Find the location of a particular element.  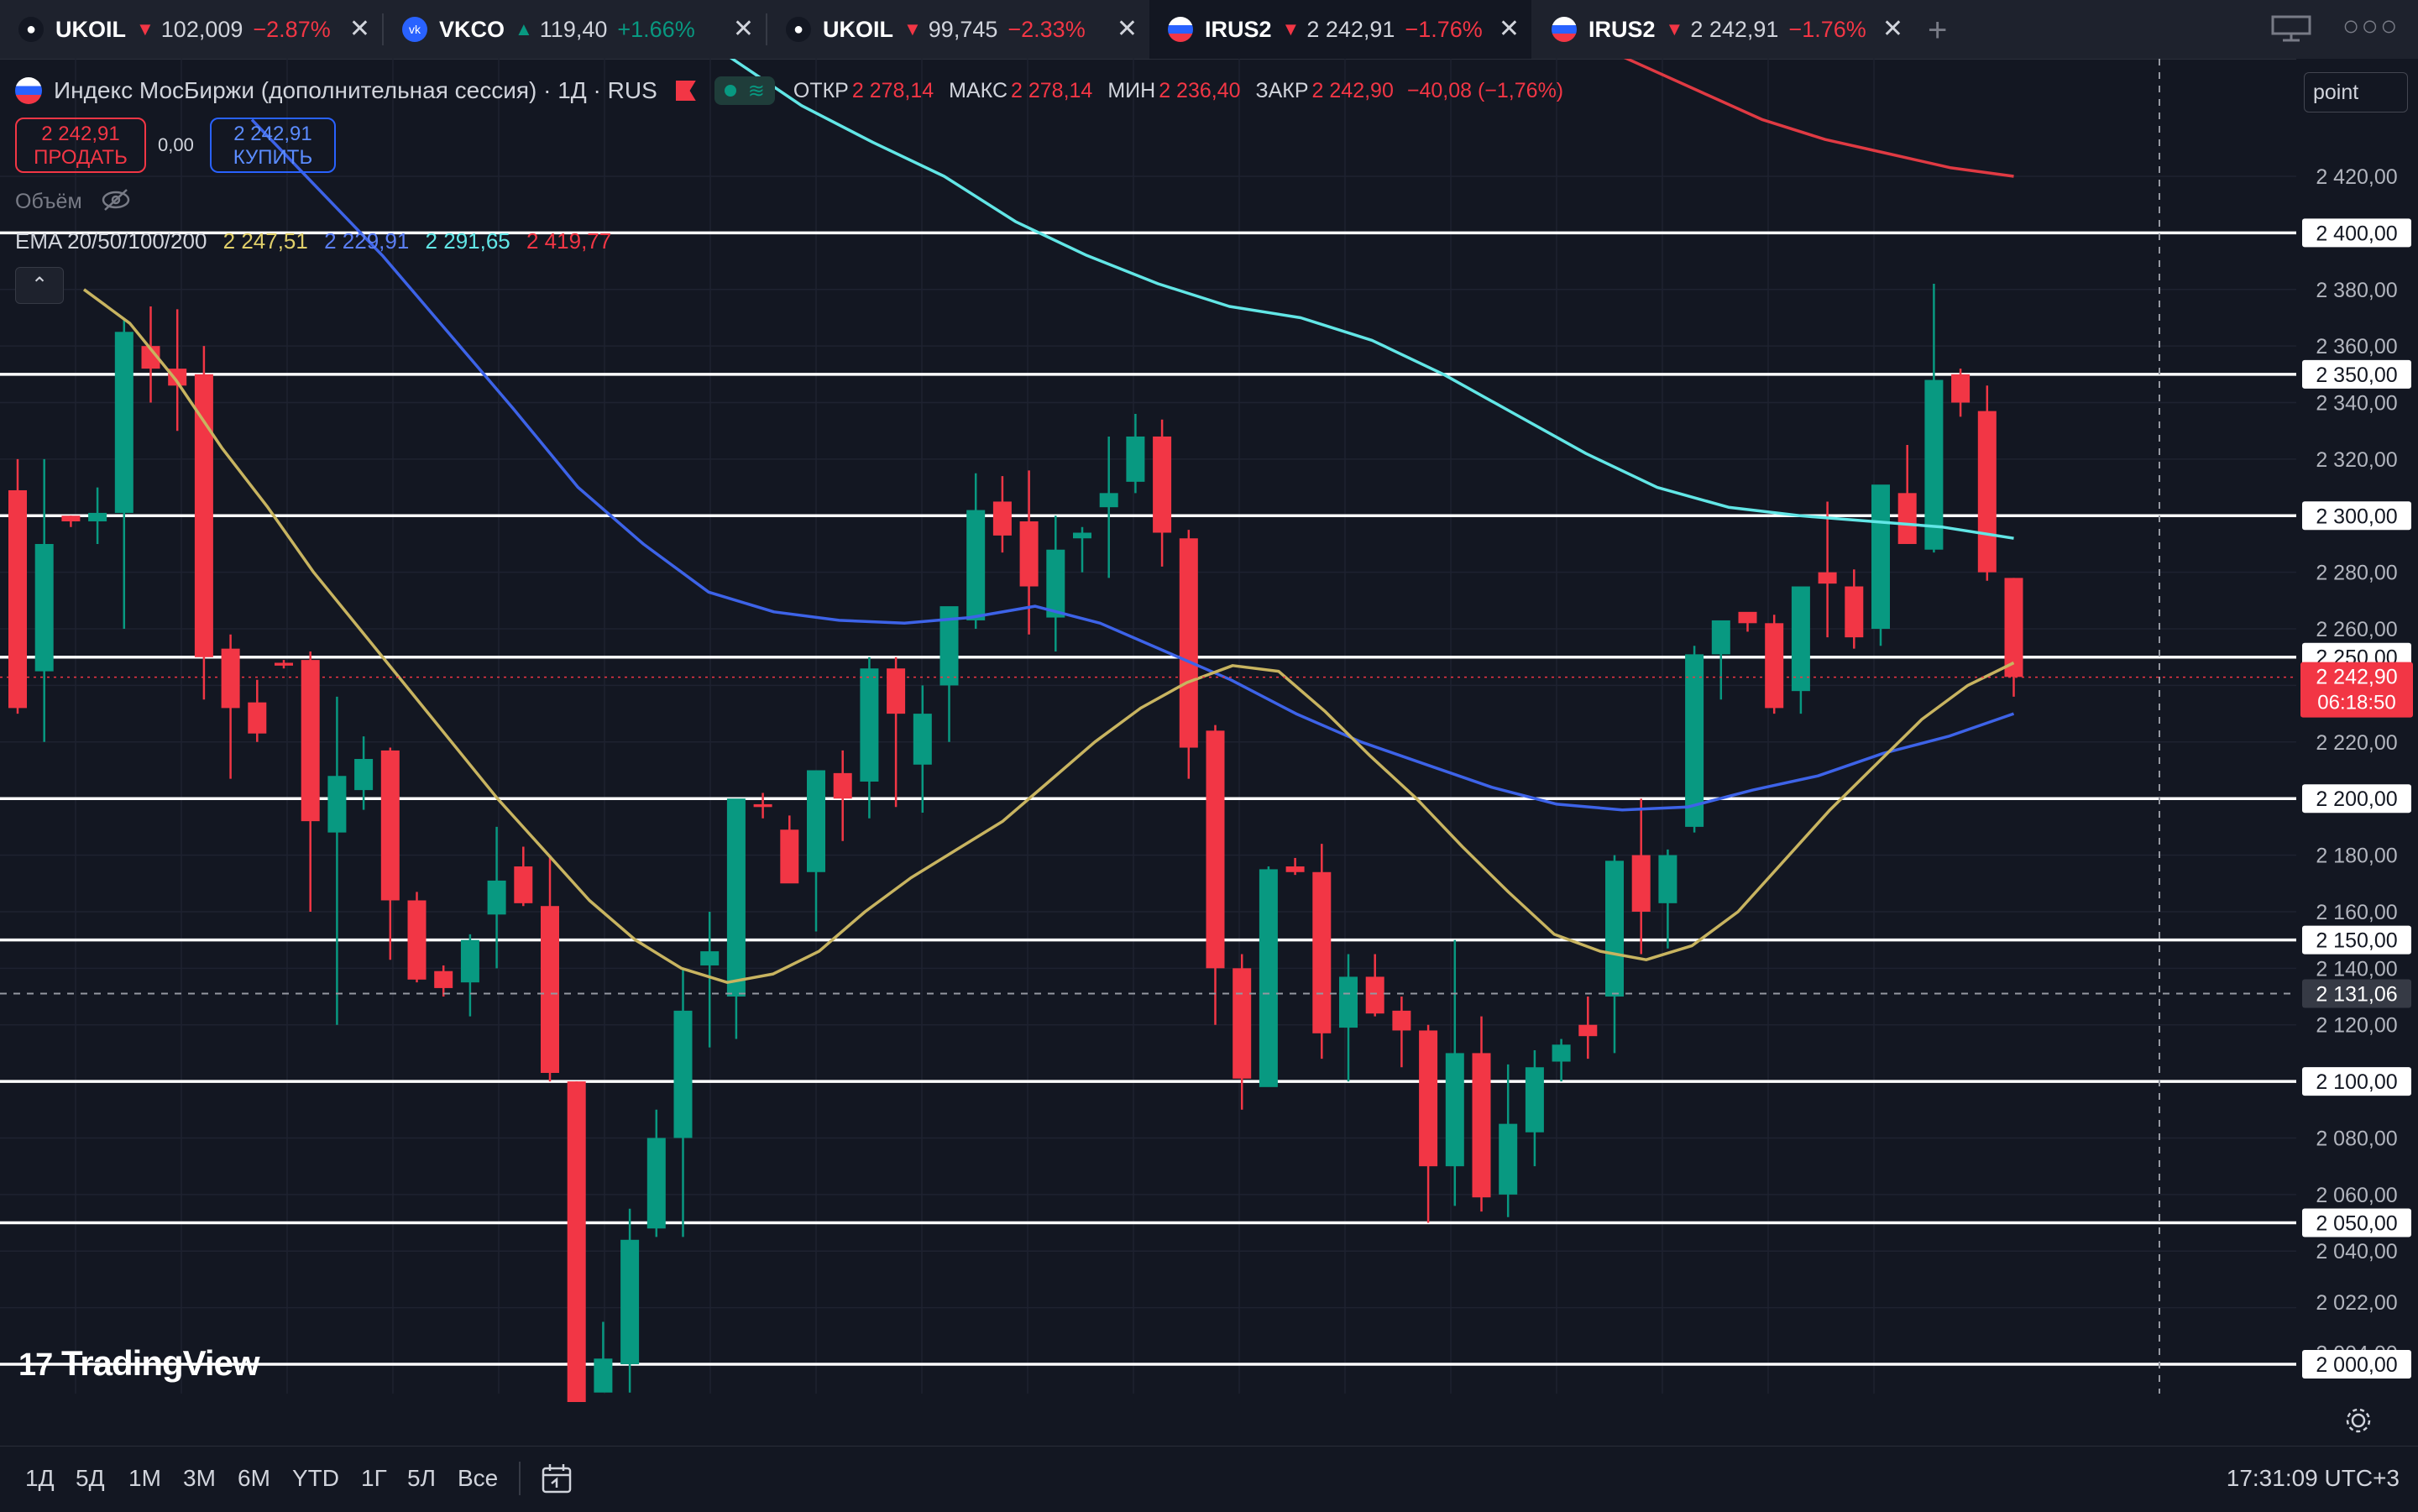

tab-irus2-active: IRUS2 ▼ 2 242,91 −1.76% ✕ is located at coordinates (1340, 29).